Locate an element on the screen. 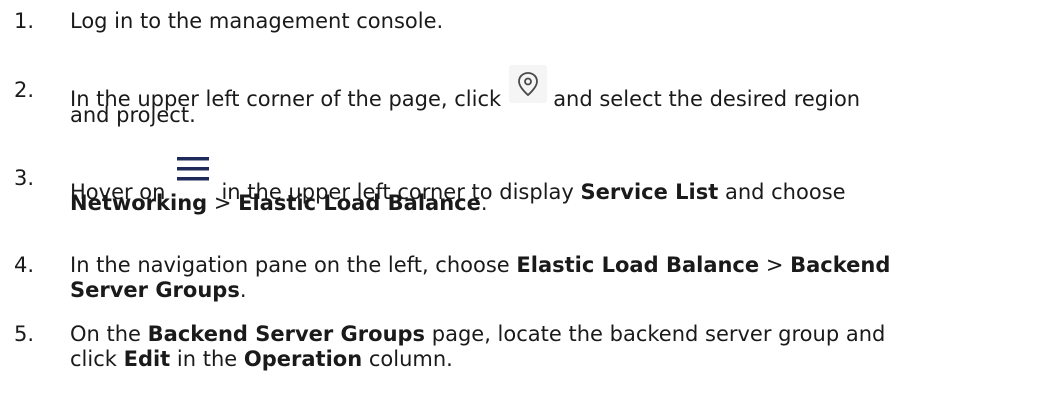  ui-term: Networking is located at coordinates (139, 203).